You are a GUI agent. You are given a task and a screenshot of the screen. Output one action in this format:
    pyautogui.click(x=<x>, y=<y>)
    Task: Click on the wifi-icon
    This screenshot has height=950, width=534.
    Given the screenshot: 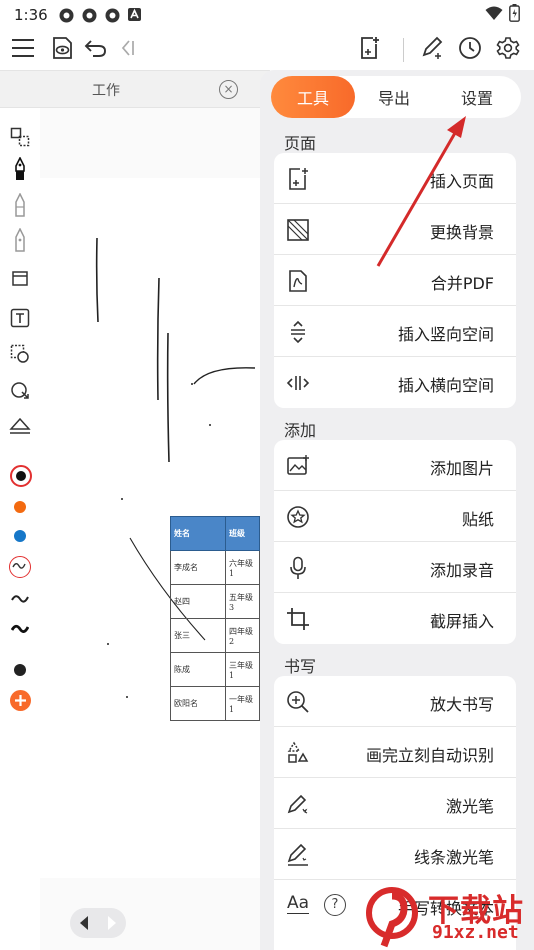 What is the action you would take?
    pyautogui.click(x=494, y=15)
    